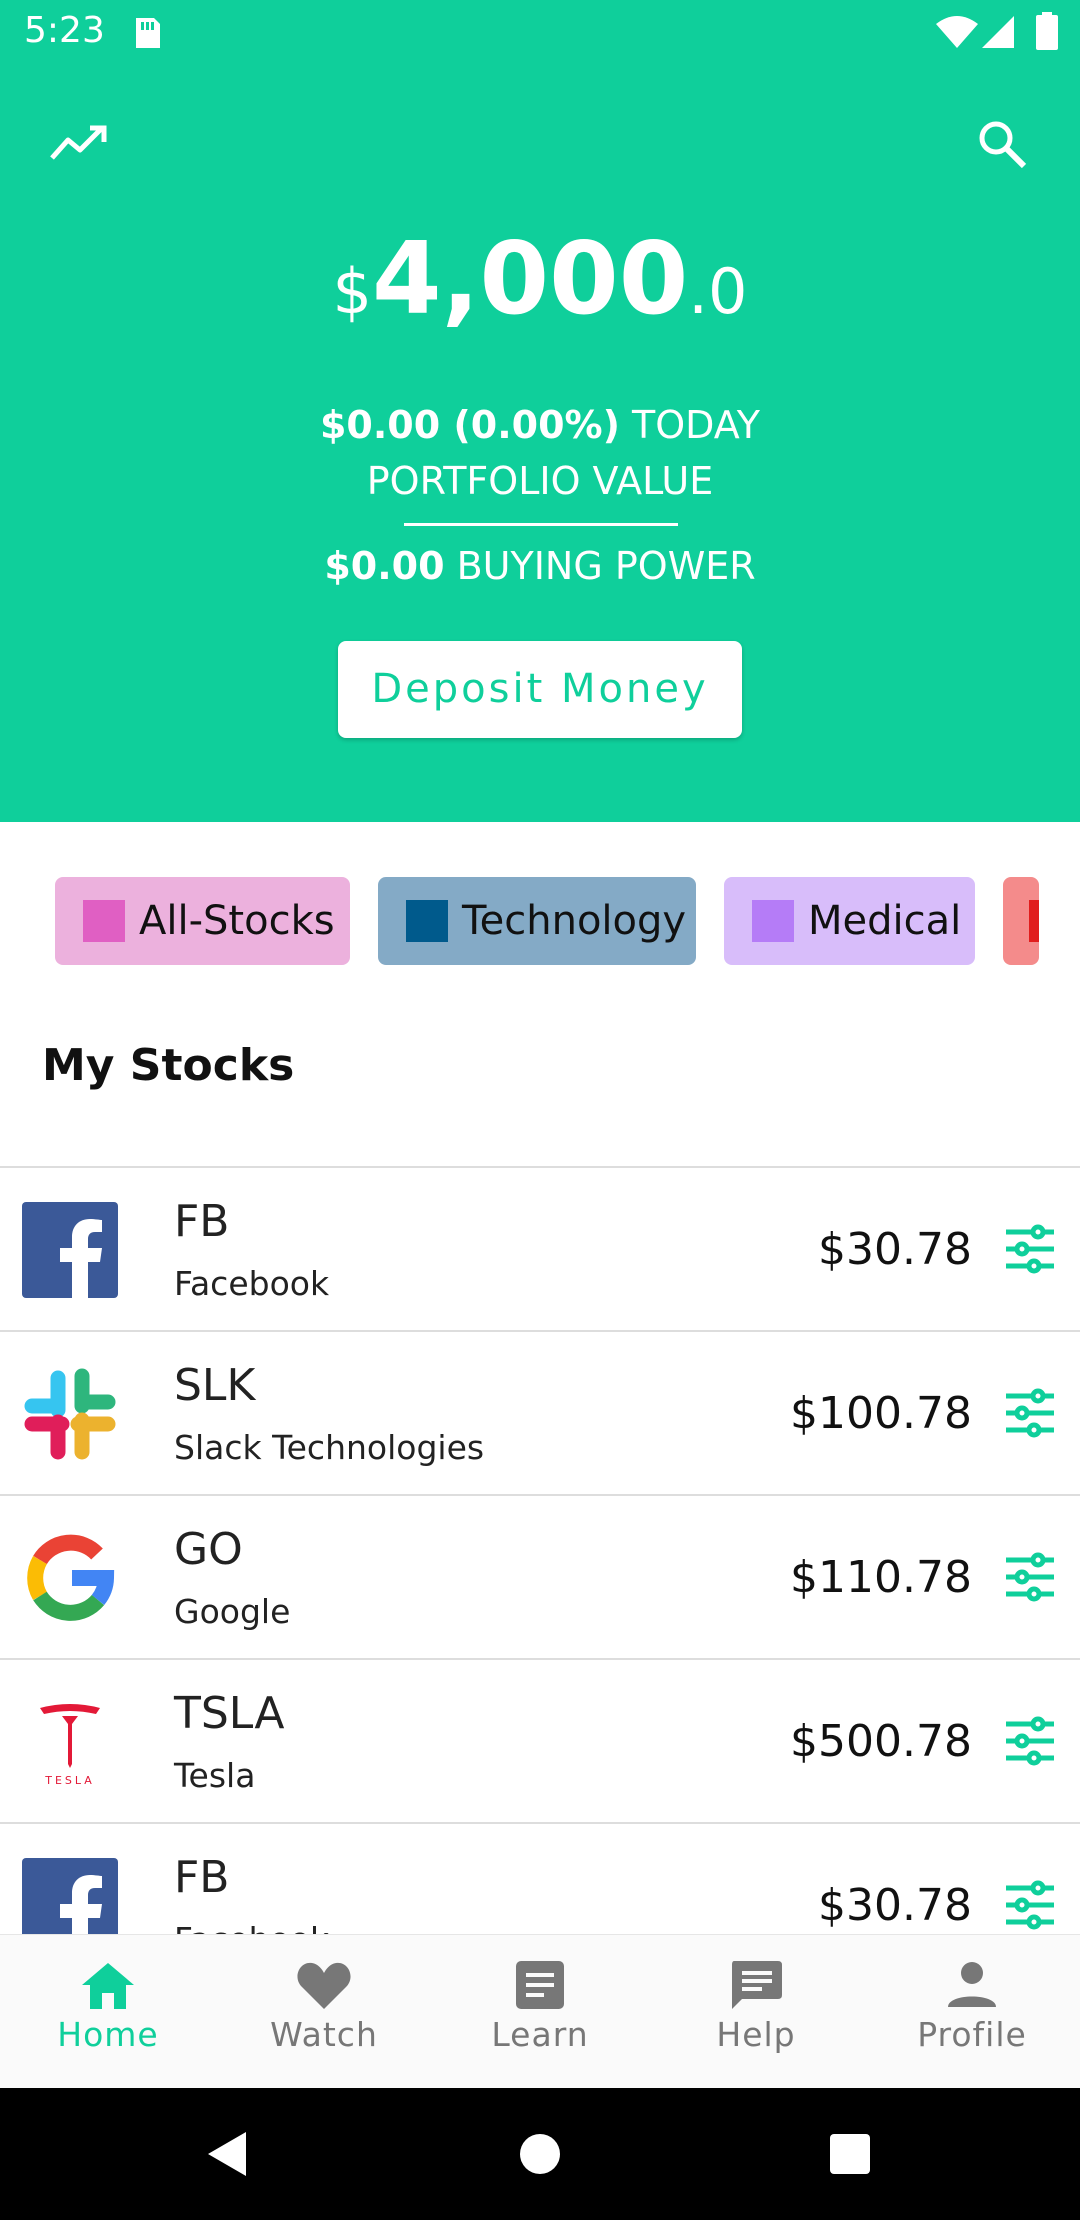 The height and width of the screenshot is (2220, 1080). I want to click on nav-label: Profile, so click(972, 2034).